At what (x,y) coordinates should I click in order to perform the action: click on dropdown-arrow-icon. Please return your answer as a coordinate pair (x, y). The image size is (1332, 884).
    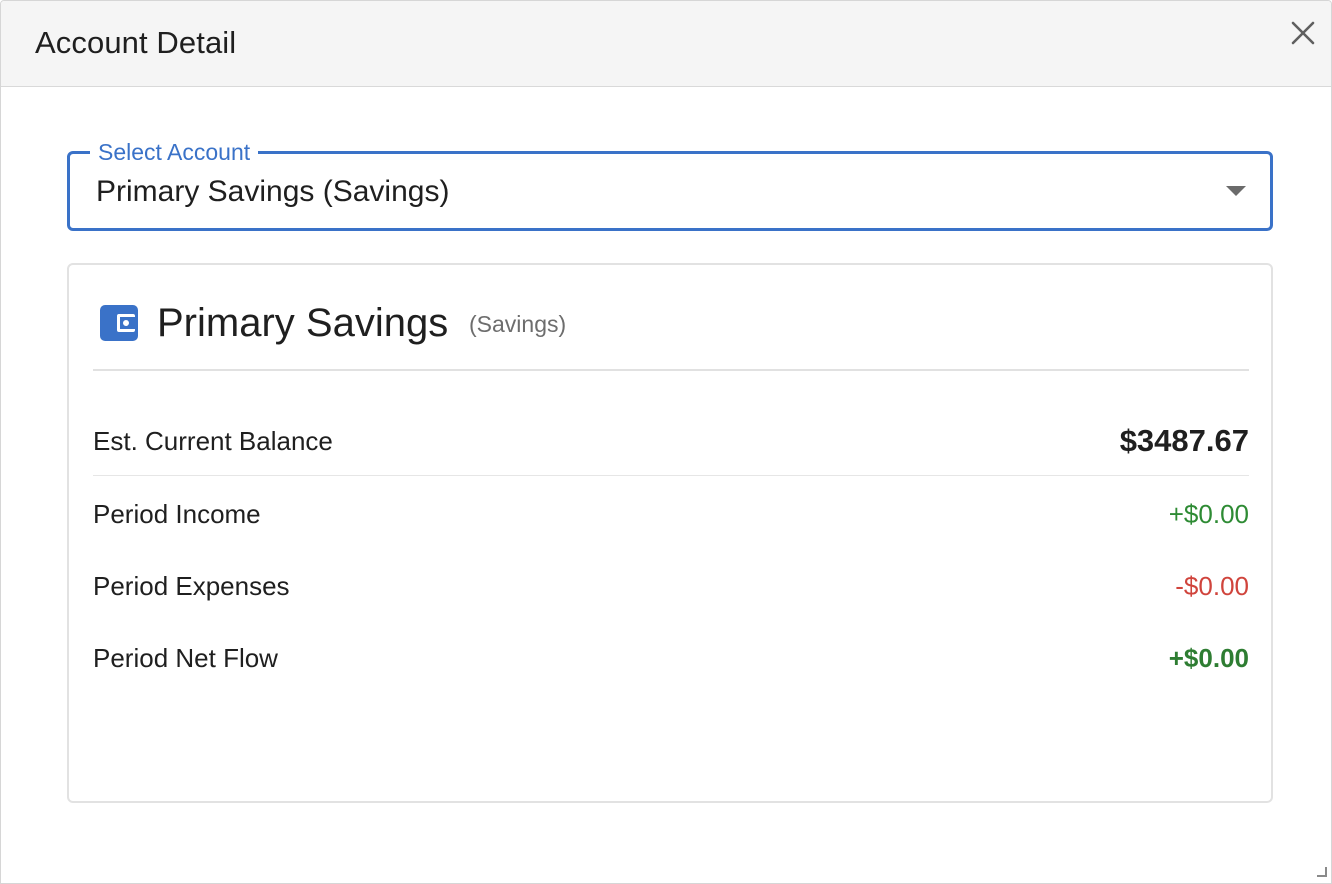
    Looking at the image, I should click on (1236, 191).